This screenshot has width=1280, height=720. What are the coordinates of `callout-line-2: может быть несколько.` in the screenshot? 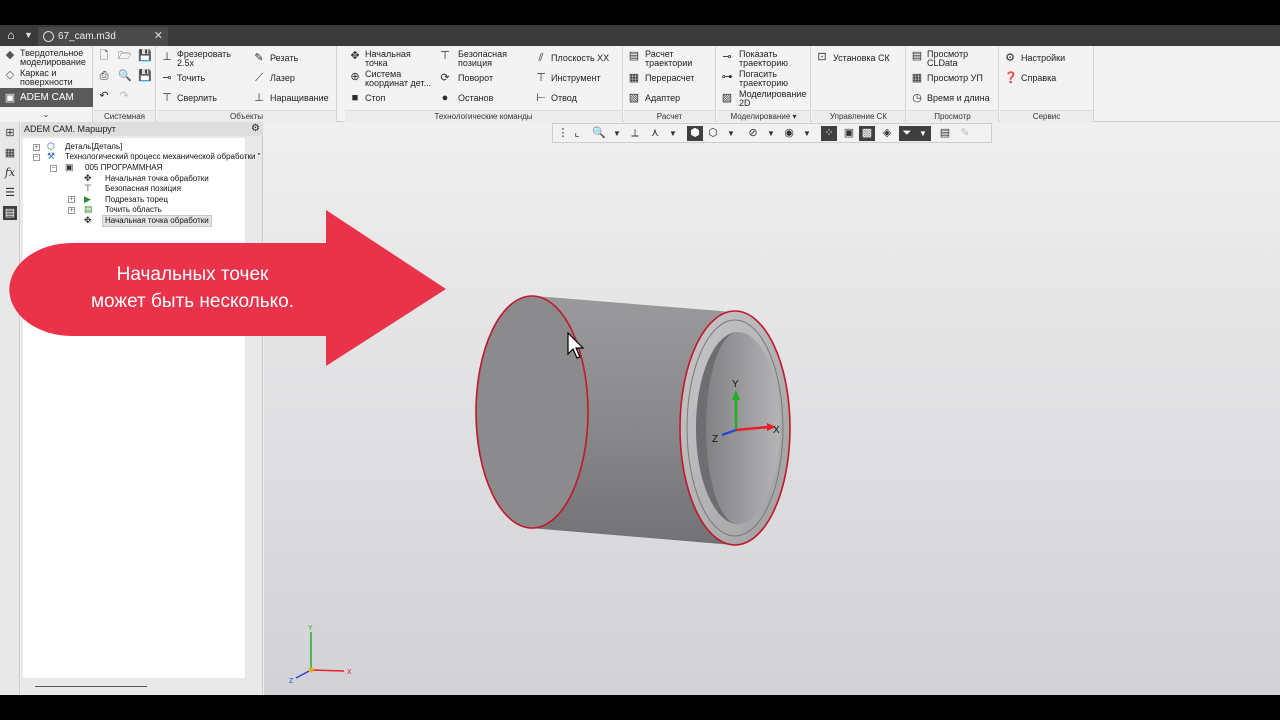 It's located at (192, 301).